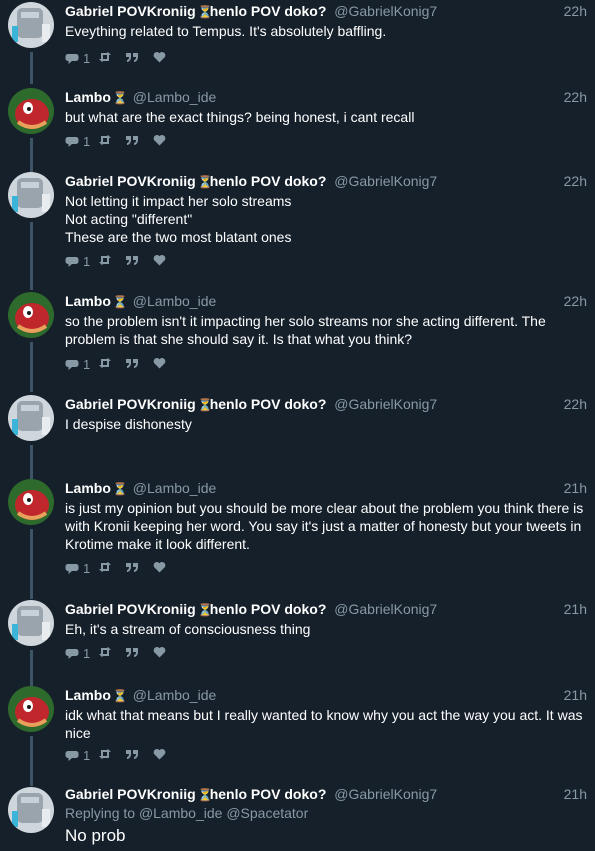  Describe the element at coordinates (181, 813) in the screenshot. I see `mention-link: @Lambo_ide` at that location.